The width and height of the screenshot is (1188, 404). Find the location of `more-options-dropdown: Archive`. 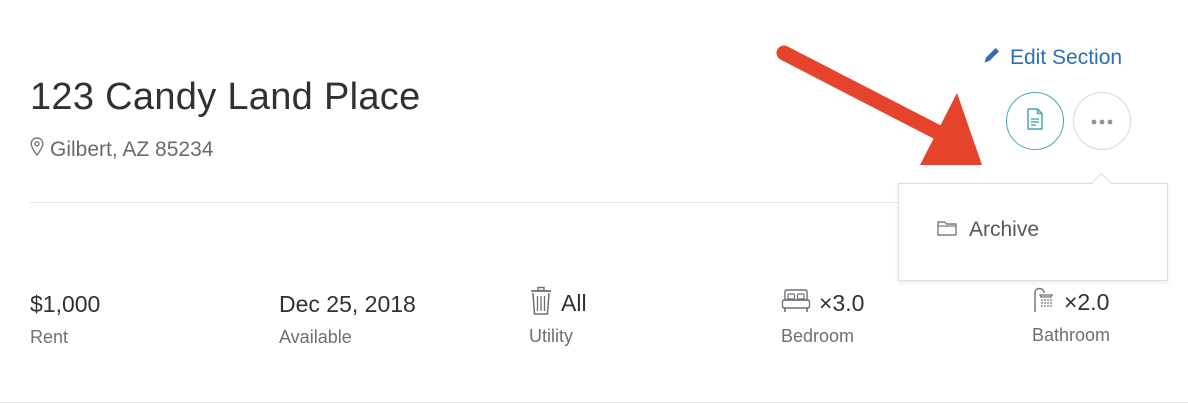

more-options-dropdown: Archive is located at coordinates (1033, 226).